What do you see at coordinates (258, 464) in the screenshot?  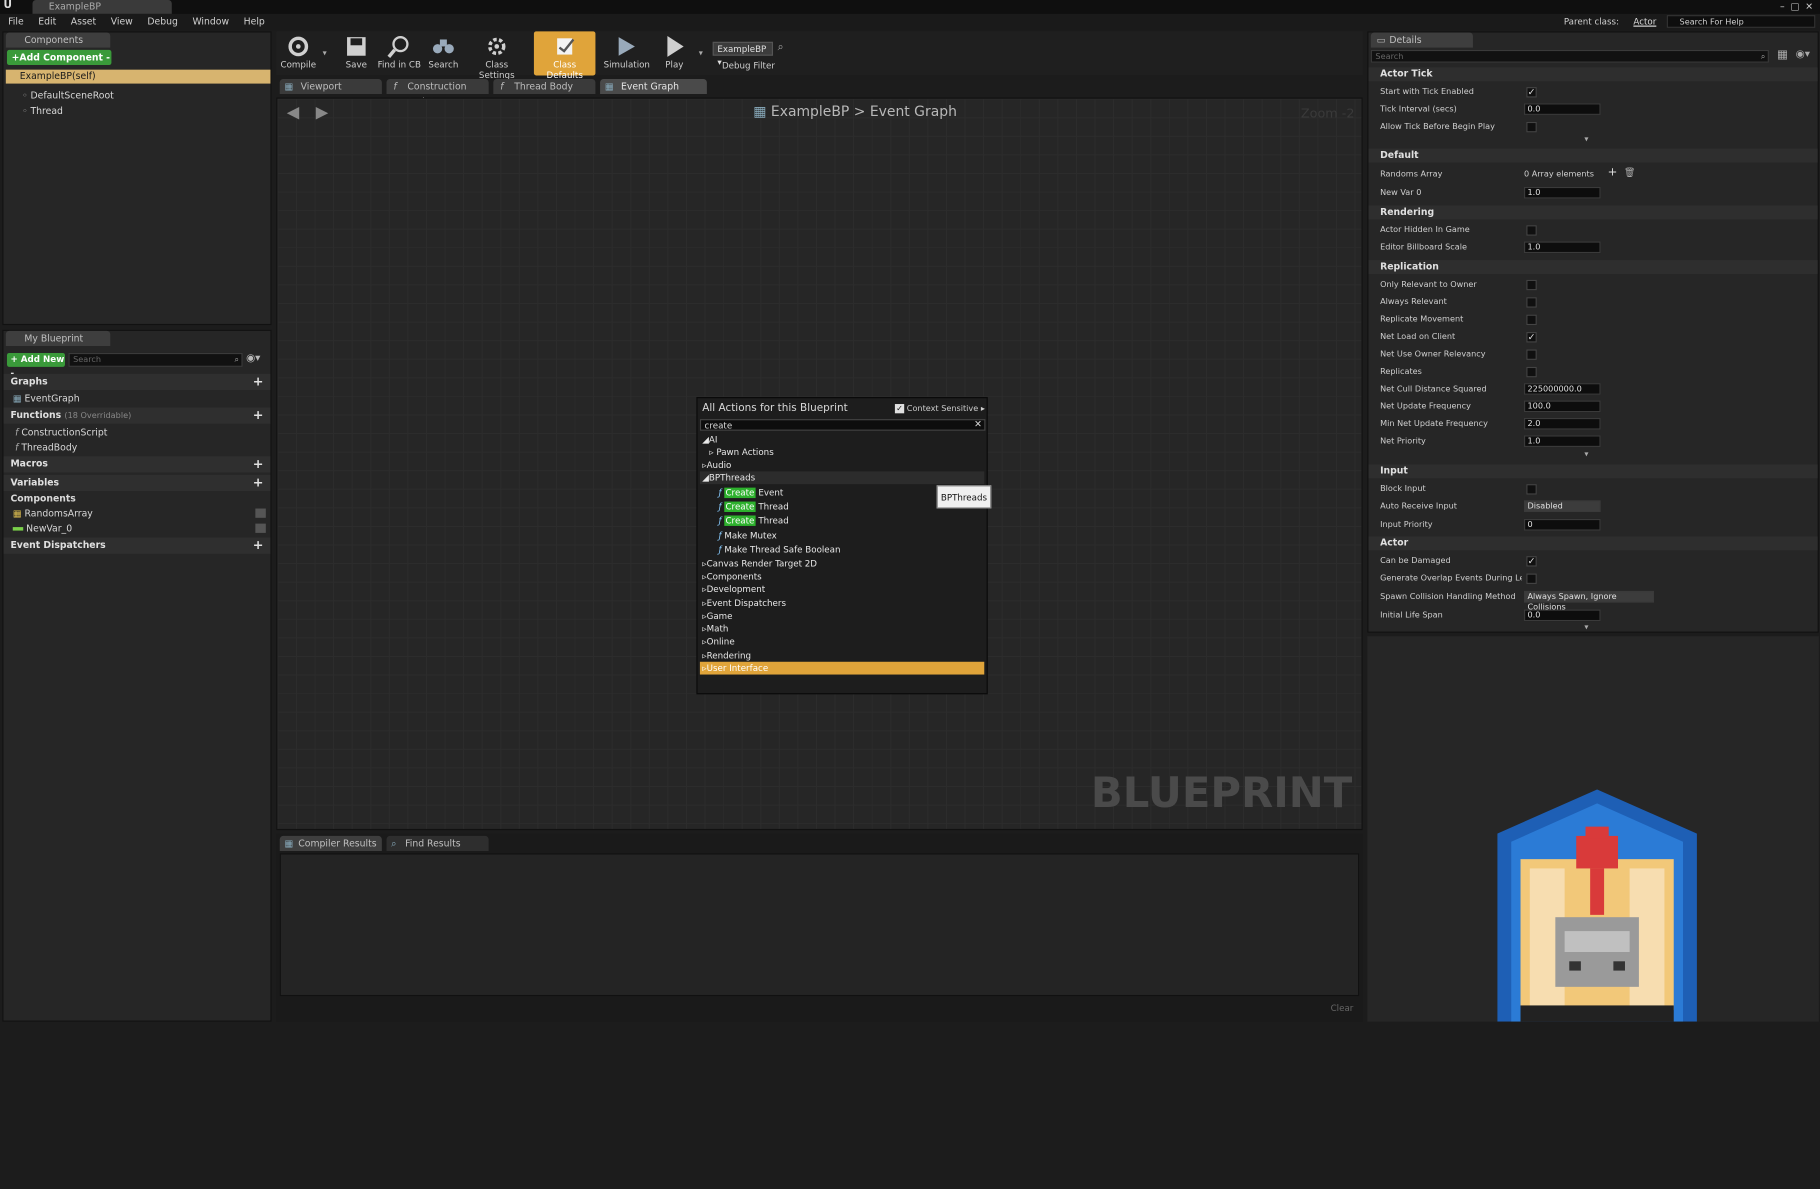 I see `add-macro-icon: +` at bounding box center [258, 464].